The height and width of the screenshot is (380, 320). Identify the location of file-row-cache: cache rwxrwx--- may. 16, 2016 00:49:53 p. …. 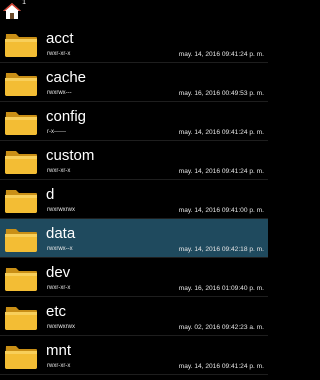
(134, 82).